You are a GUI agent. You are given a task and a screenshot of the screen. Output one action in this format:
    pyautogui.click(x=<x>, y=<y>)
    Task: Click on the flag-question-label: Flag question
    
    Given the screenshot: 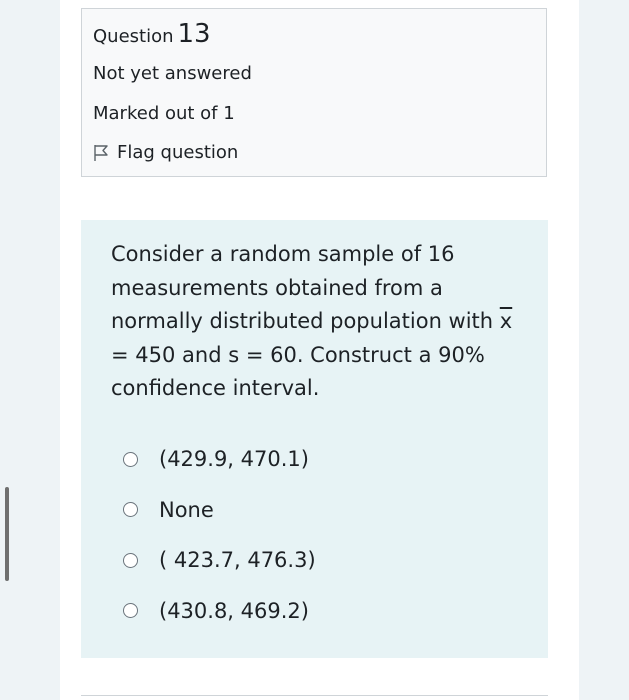 What is the action you would take?
    pyautogui.click(x=178, y=152)
    